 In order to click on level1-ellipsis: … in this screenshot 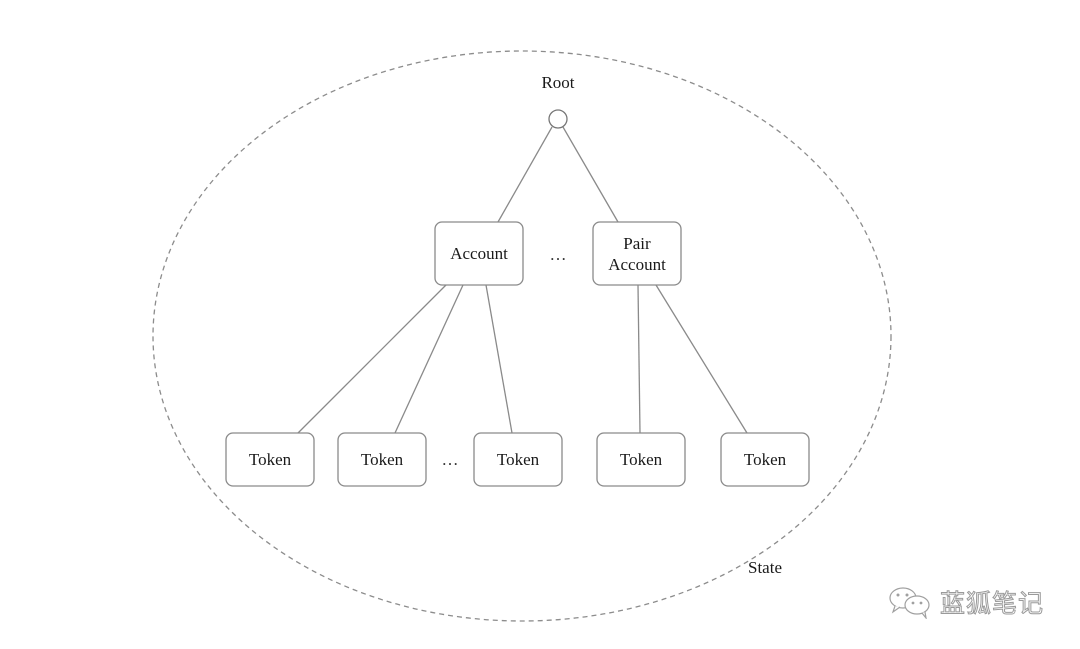, I will do `click(558, 254)`.